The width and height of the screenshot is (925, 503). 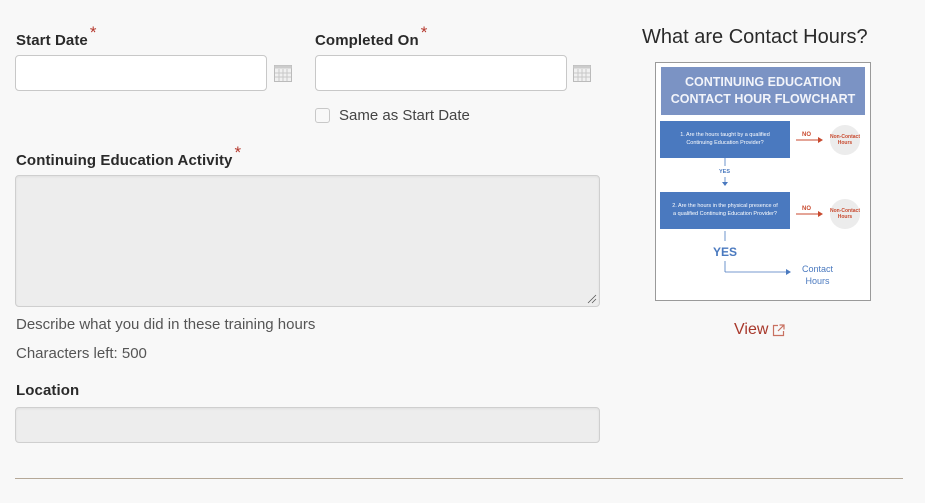 I want to click on completed-on-label: Completed On *, so click(x=371, y=36).